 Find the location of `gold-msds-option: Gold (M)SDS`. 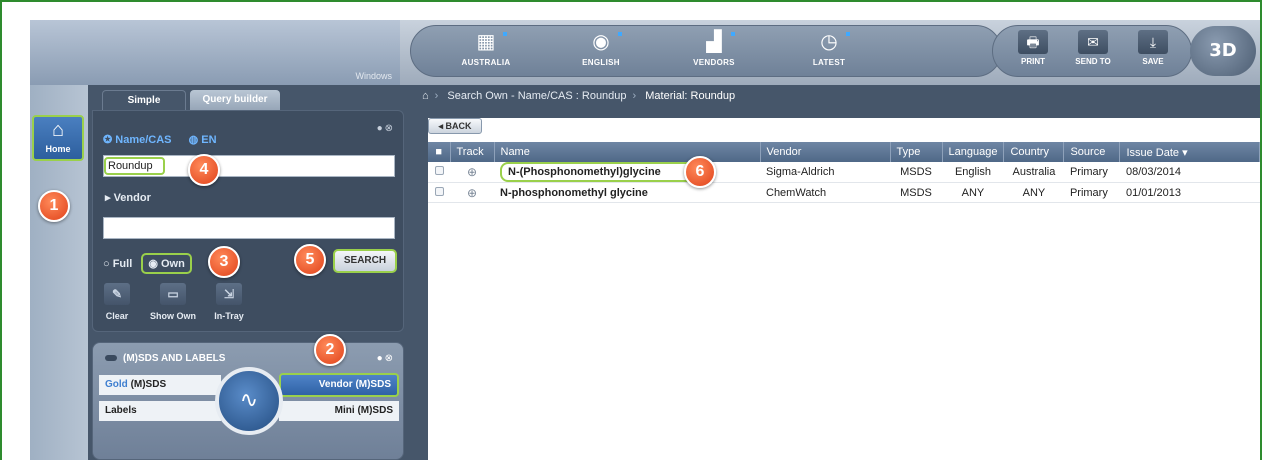

gold-msds-option: Gold (M)SDS is located at coordinates (160, 385).